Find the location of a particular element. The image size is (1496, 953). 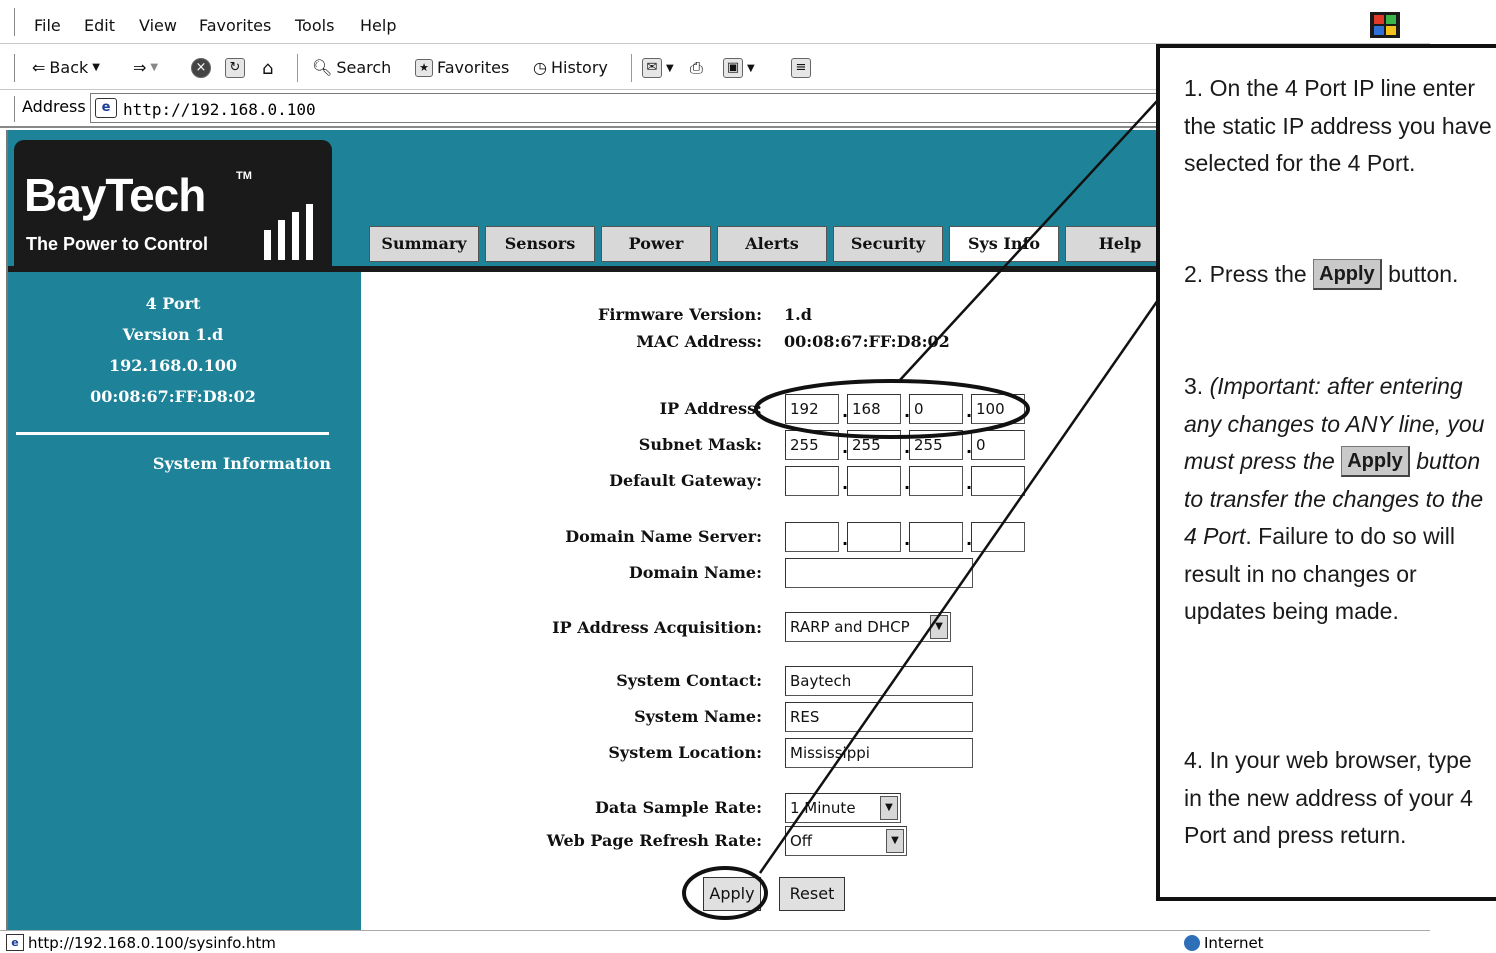

refresh-rate-label: Web Page Refresh Rate: is located at coordinates (654, 840).